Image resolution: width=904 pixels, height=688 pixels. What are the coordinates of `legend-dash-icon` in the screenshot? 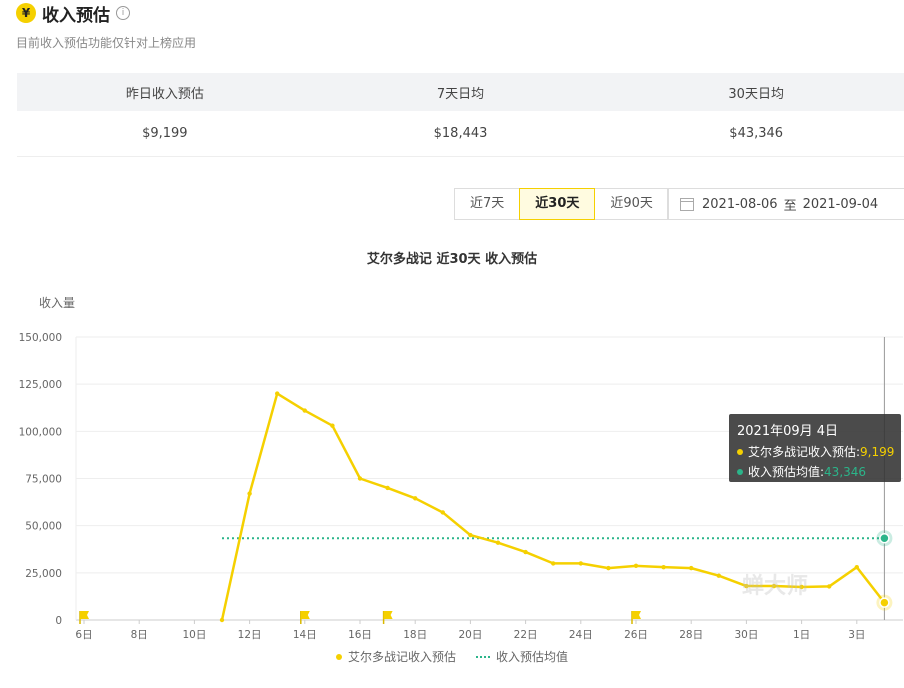 It's located at (483, 656).